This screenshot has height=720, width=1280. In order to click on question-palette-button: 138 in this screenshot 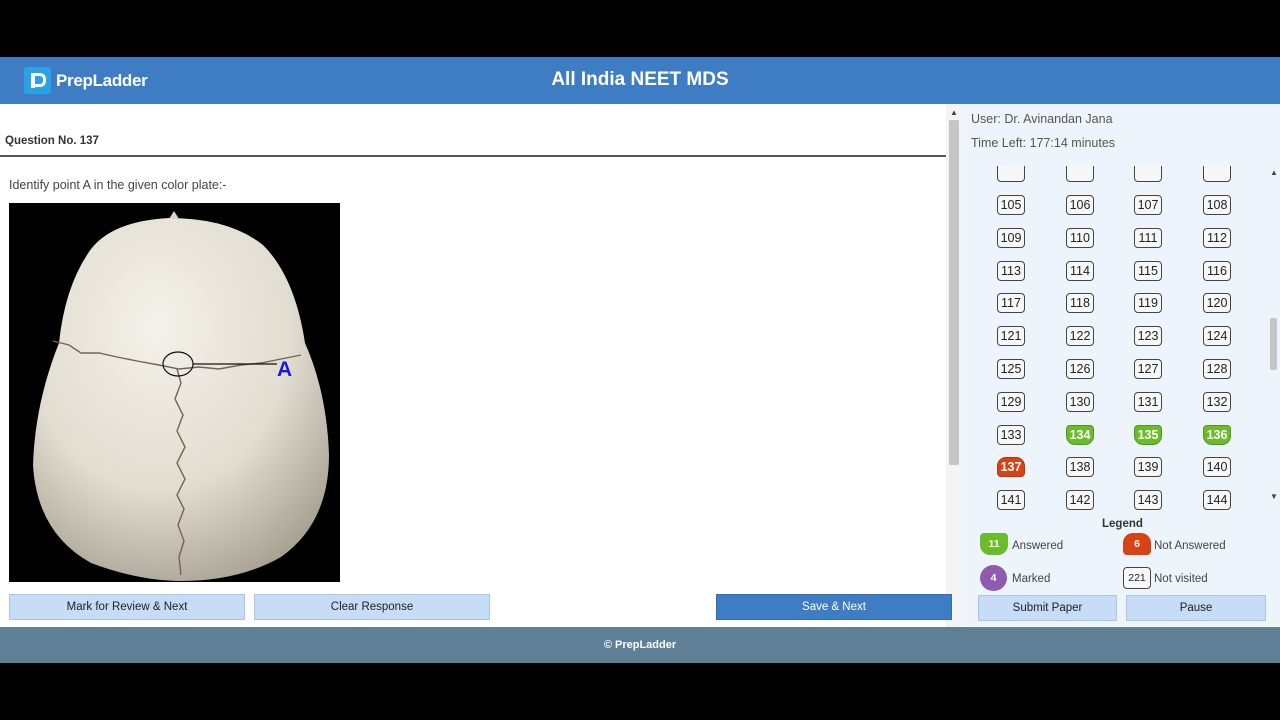, I will do `click(1080, 467)`.